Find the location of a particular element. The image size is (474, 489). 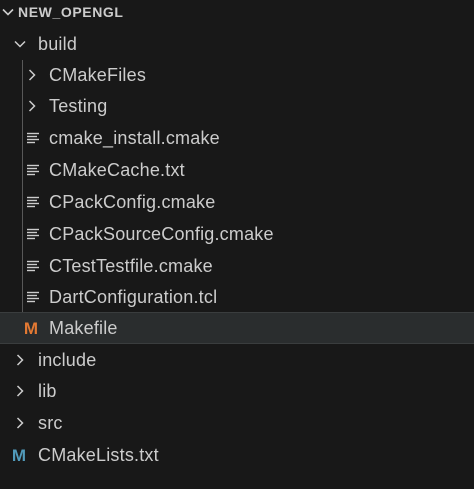

section-title: NEW_OPENGL is located at coordinates (71, 12).